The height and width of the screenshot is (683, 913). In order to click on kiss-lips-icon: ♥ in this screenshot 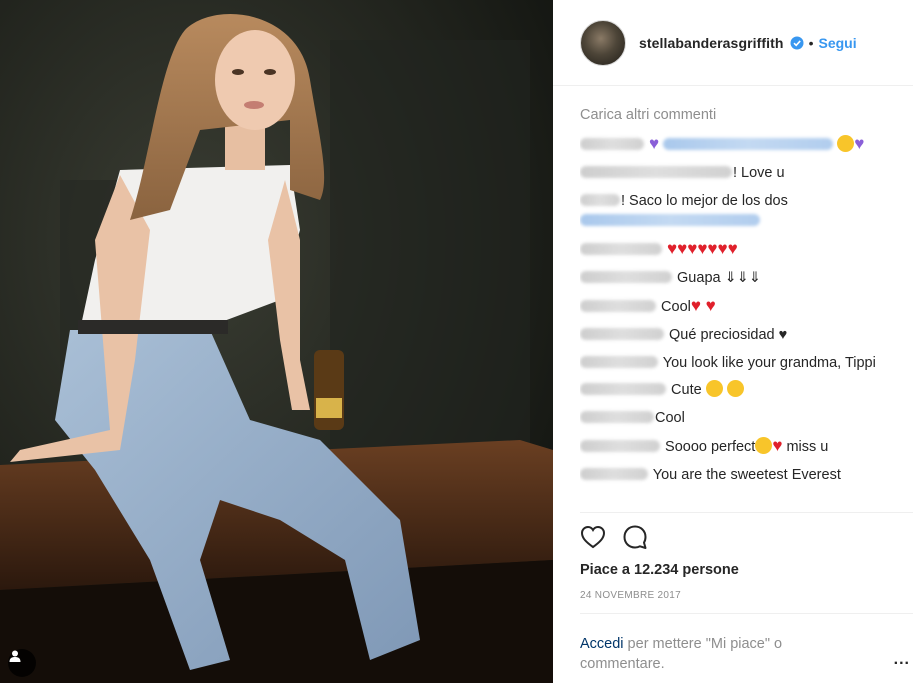, I will do `click(777, 445)`.